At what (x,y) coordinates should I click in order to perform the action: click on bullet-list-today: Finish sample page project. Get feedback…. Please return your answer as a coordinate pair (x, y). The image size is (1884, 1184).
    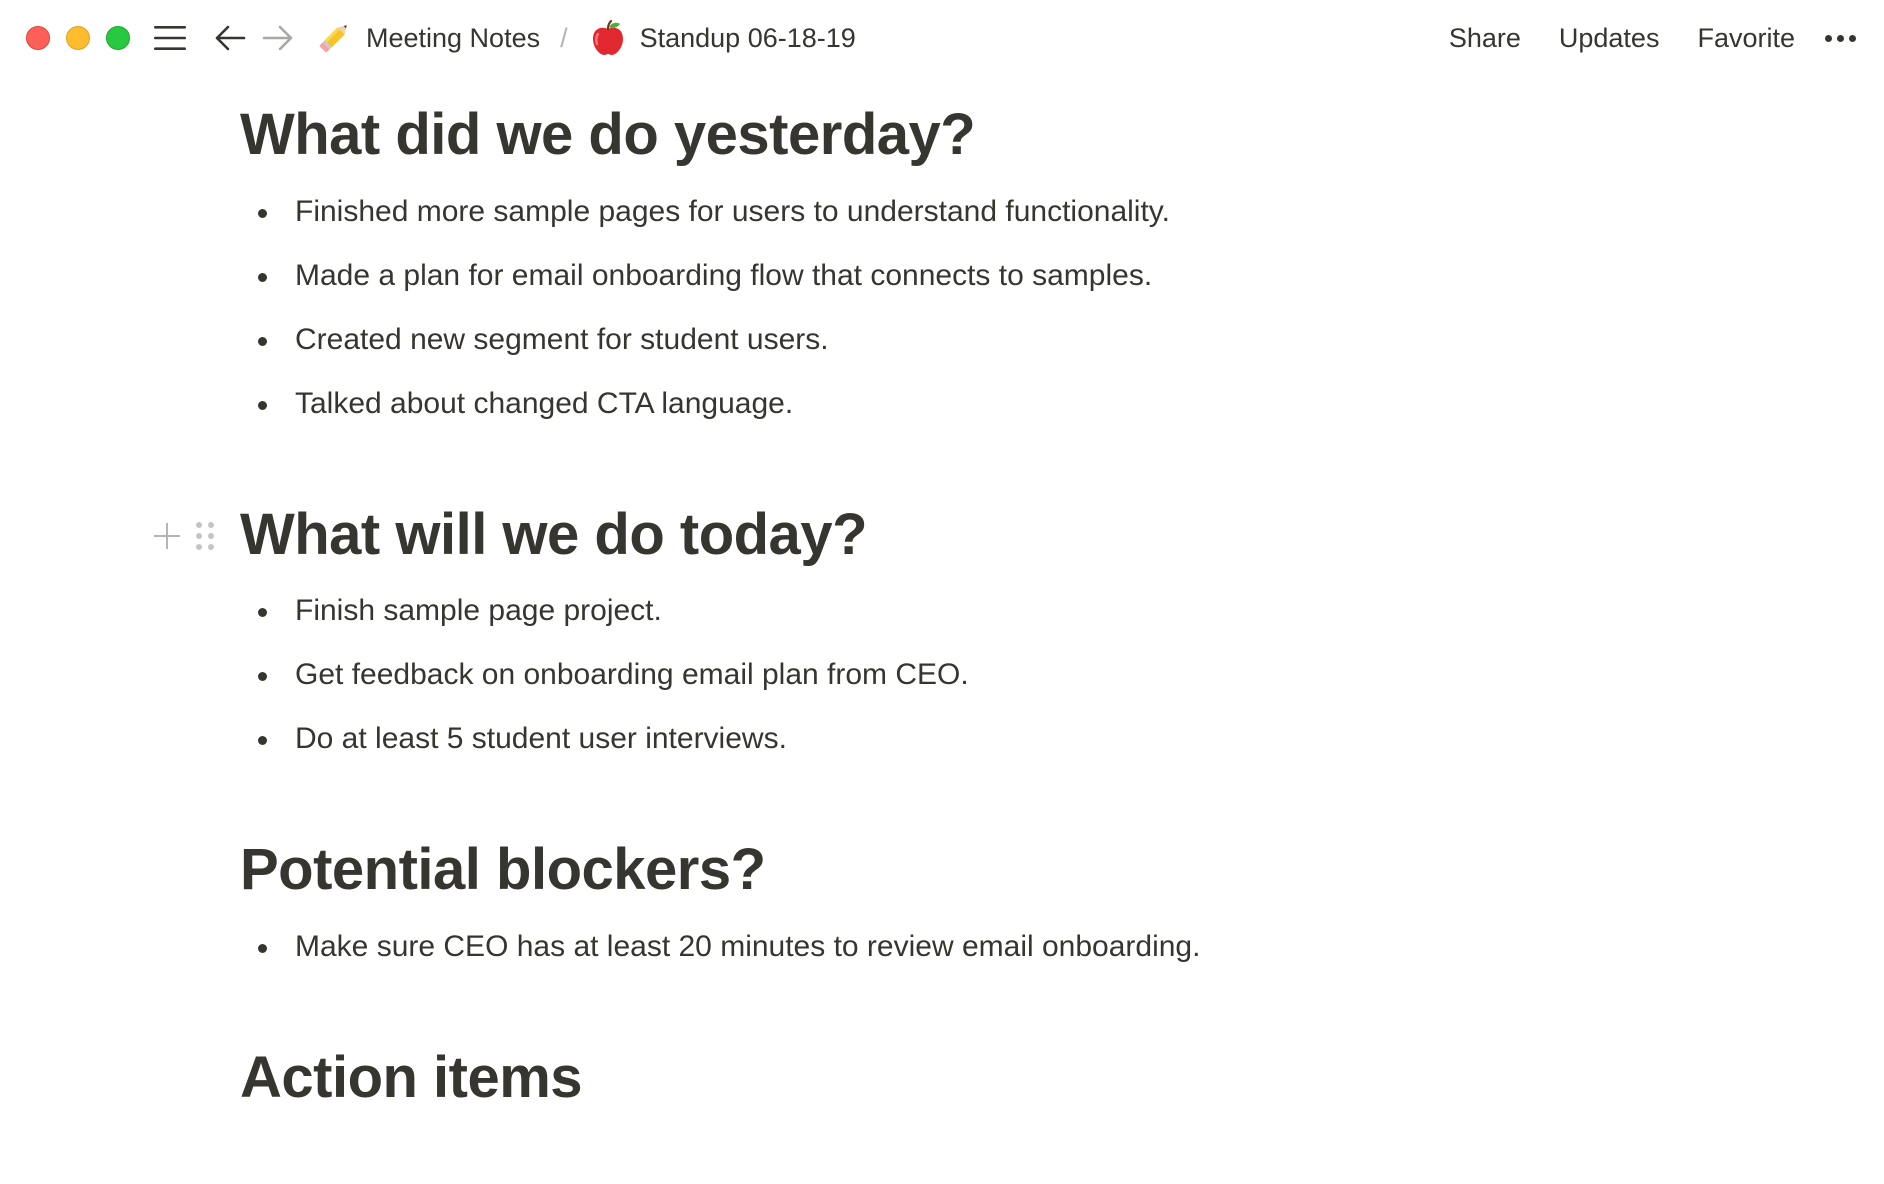
    Looking at the image, I should click on (940, 675).